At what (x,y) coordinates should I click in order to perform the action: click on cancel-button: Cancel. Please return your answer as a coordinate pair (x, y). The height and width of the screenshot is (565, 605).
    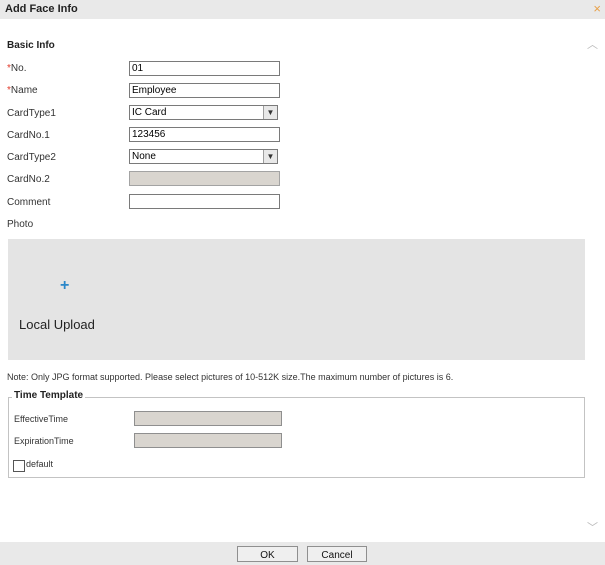
    Looking at the image, I should click on (337, 554).